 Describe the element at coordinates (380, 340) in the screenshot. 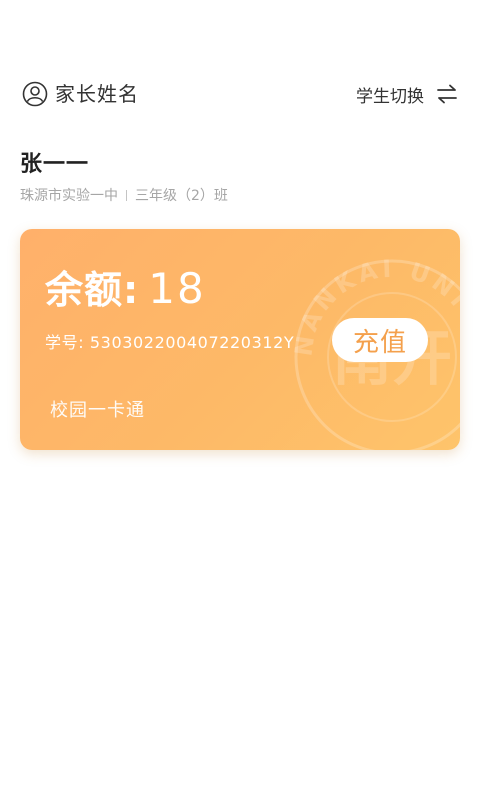

I see `topup-button: 充值` at that location.